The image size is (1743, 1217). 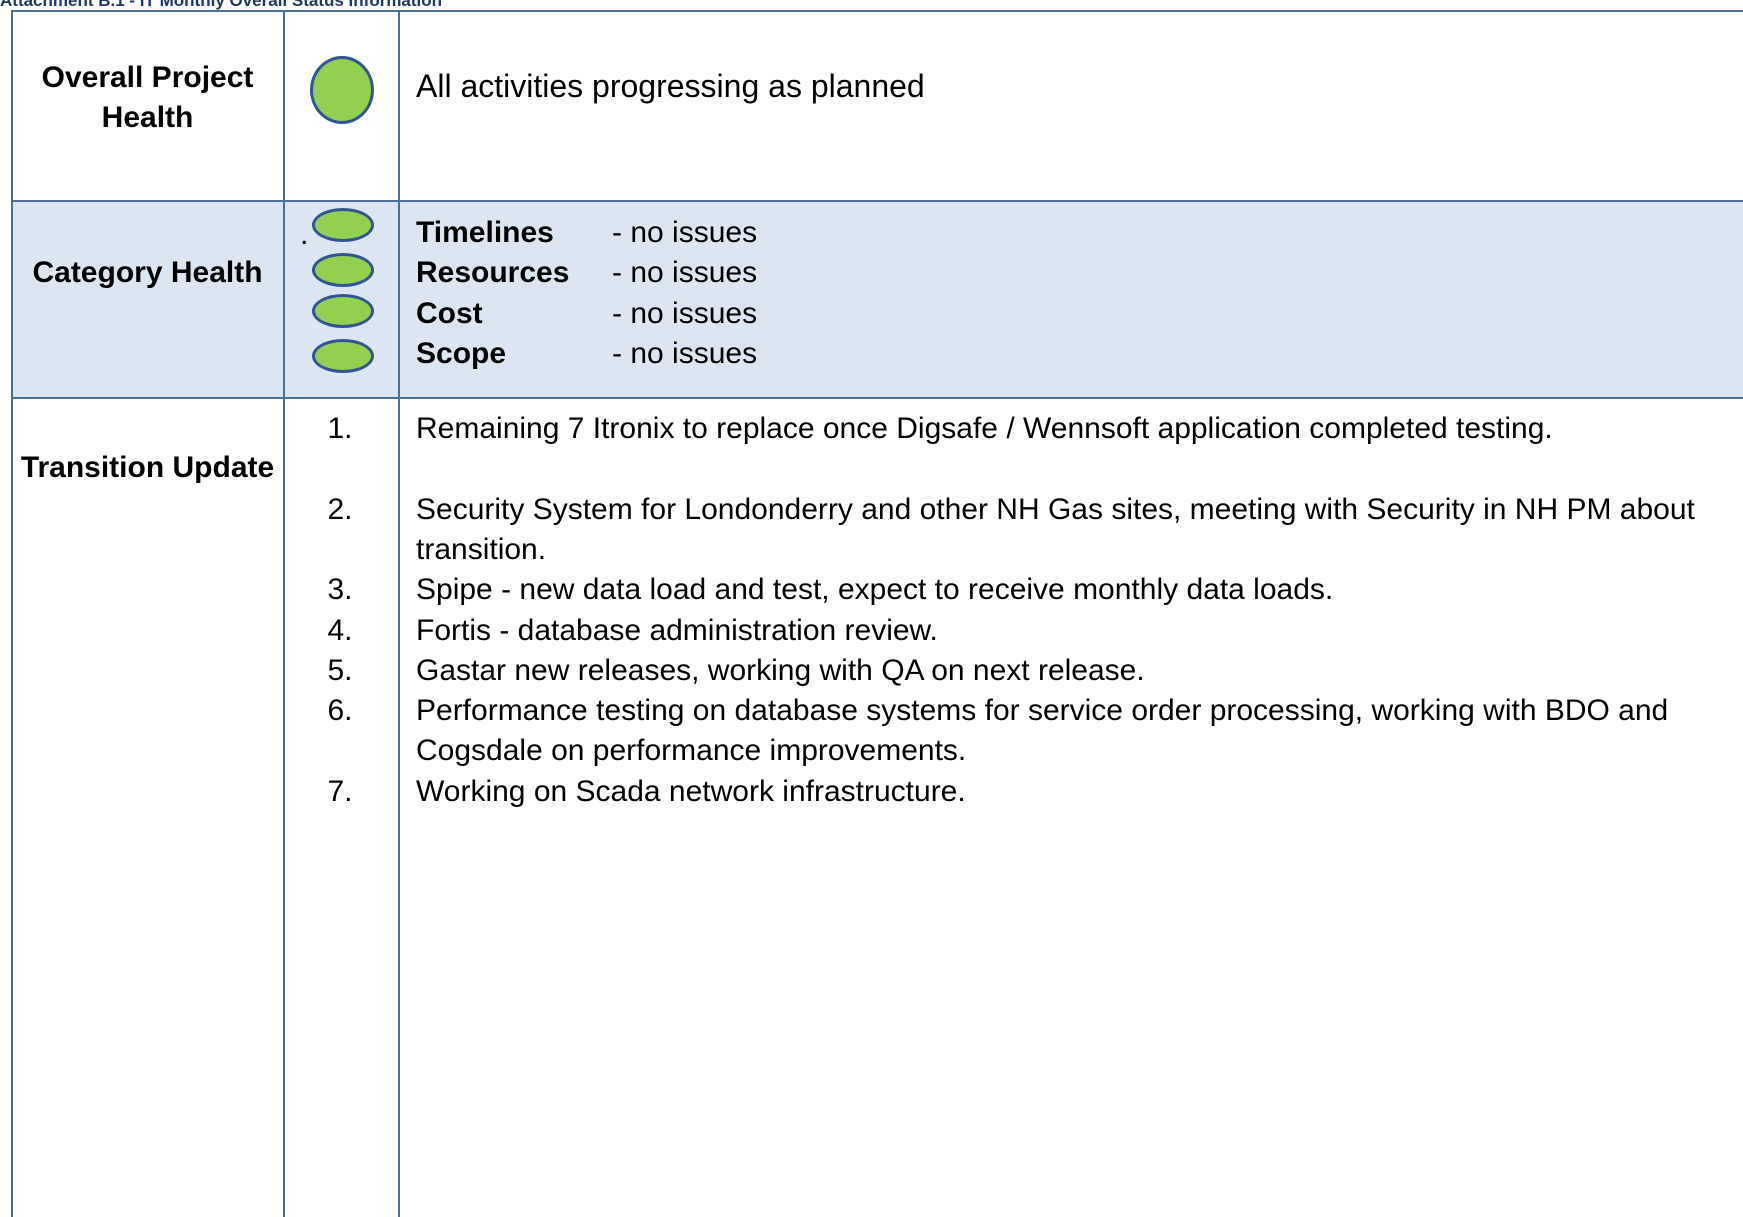 What do you see at coordinates (340, 630) in the screenshot?
I see `list-item-number: 4.` at bounding box center [340, 630].